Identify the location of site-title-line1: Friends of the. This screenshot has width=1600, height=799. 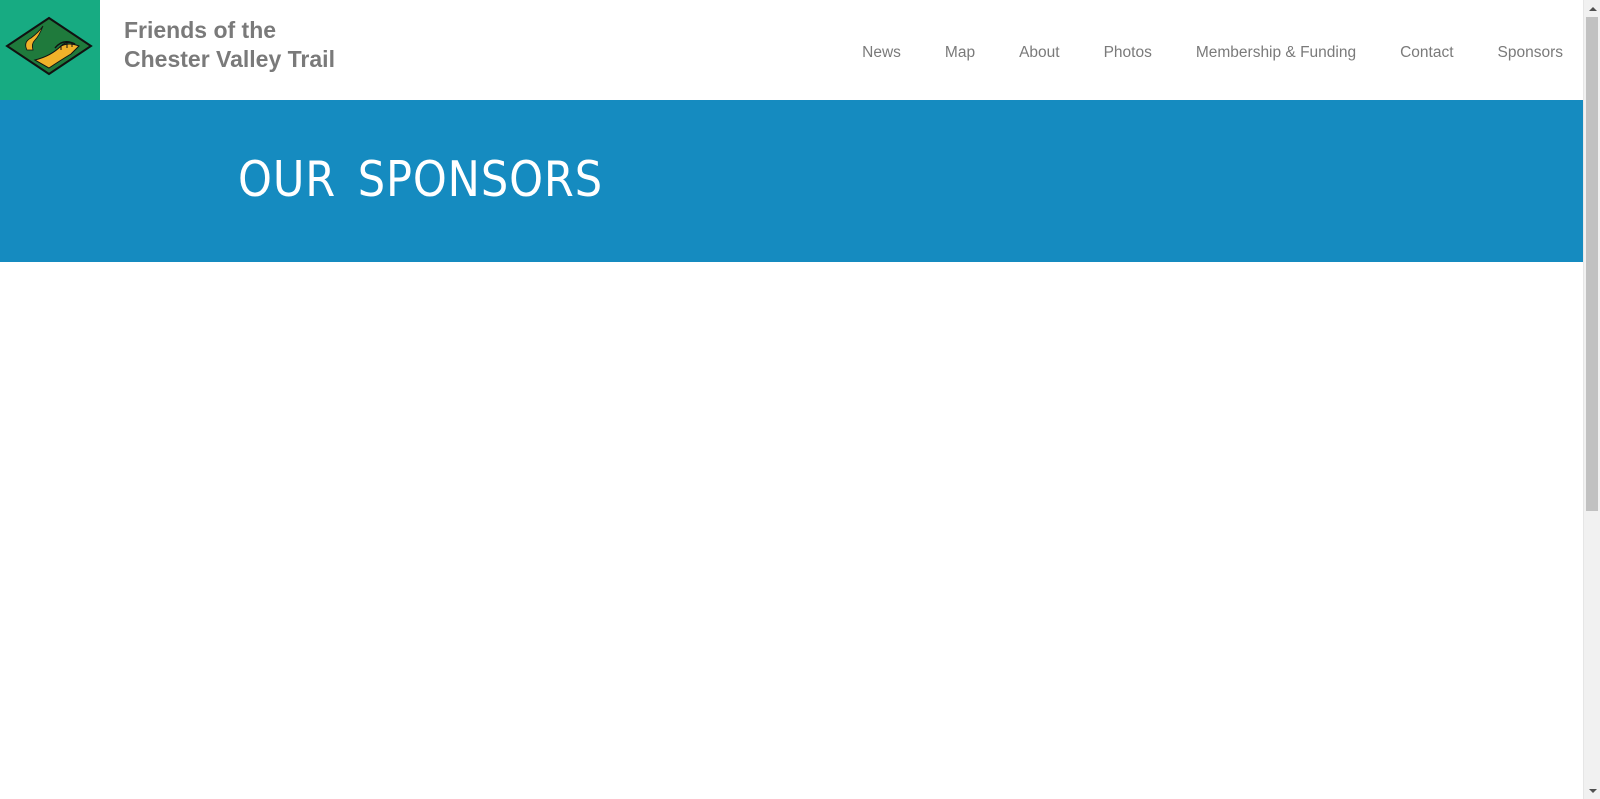
(200, 30).